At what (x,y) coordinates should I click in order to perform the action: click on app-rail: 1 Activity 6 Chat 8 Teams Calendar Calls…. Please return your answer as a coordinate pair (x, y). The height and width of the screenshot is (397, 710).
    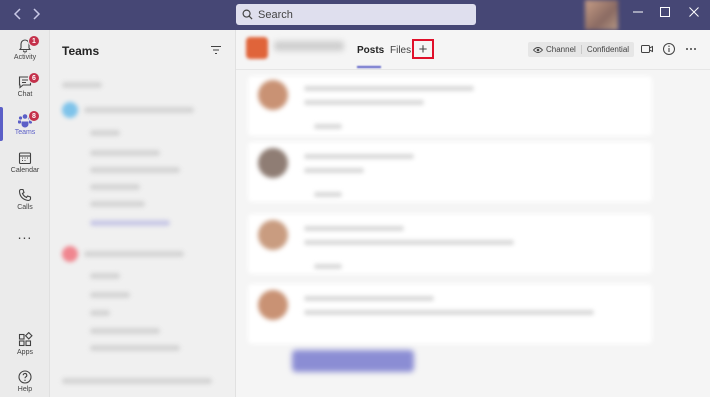
    Looking at the image, I should click on (25, 213).